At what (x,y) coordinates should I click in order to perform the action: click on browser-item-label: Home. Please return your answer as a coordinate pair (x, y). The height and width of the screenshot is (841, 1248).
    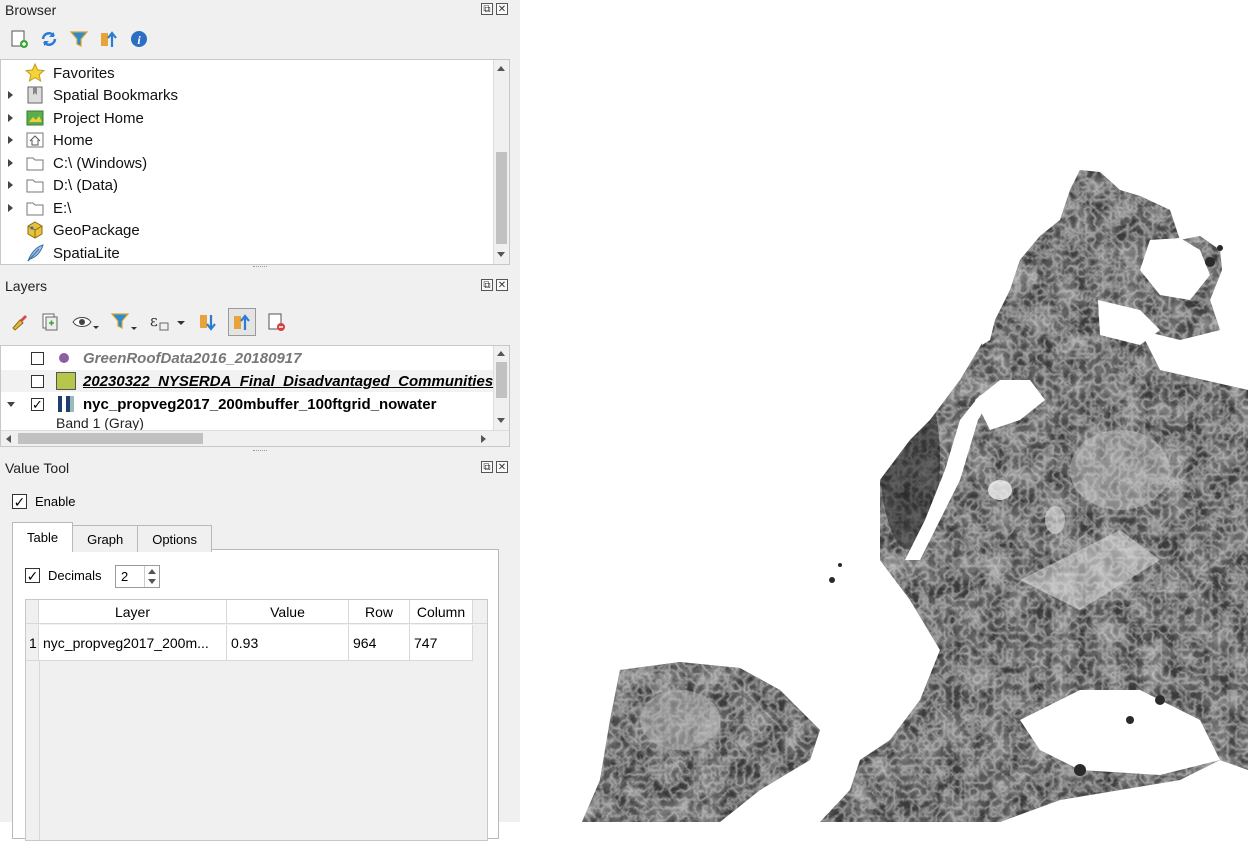
    Looking at the image, I should click on (73, 140).